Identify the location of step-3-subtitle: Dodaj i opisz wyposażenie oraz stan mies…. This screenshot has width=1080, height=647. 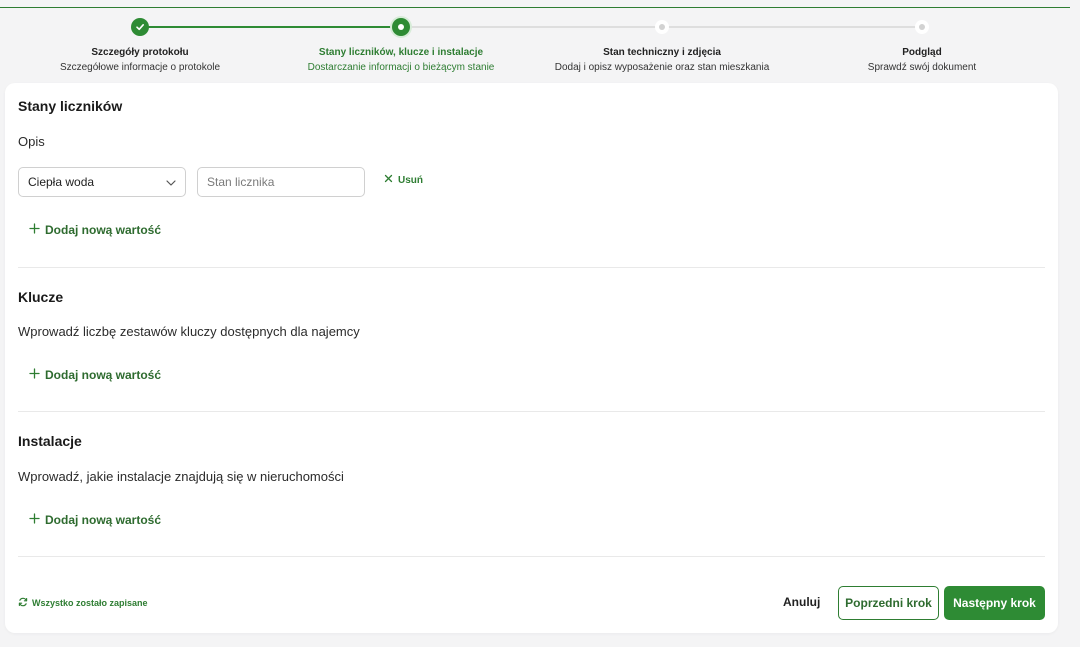
(662, 67).